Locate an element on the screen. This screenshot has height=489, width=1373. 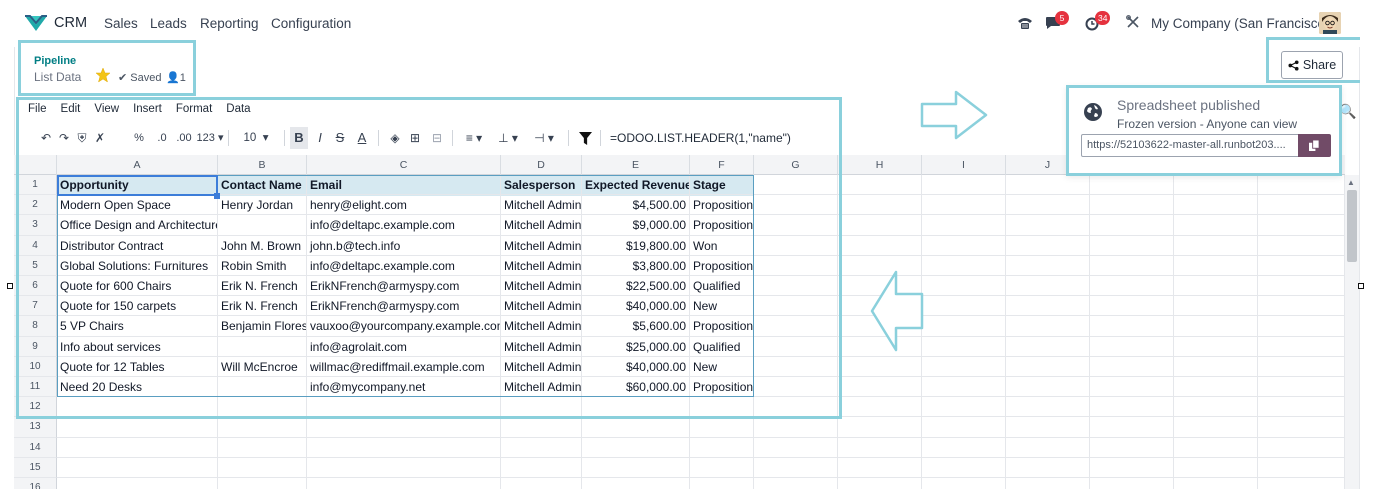
table-cell: 5 VP Chairs is located at coordinates (137, 326).